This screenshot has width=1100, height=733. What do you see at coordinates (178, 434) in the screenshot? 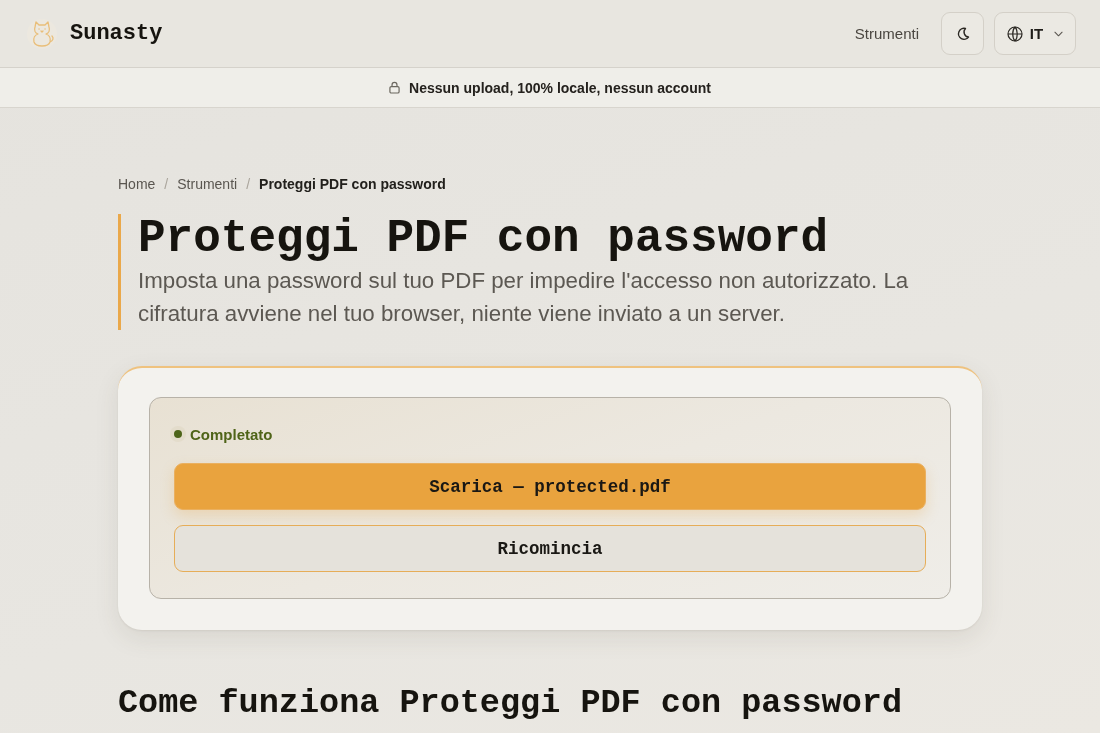
I see `status-dot-icon` at bounding box center [178, 434].